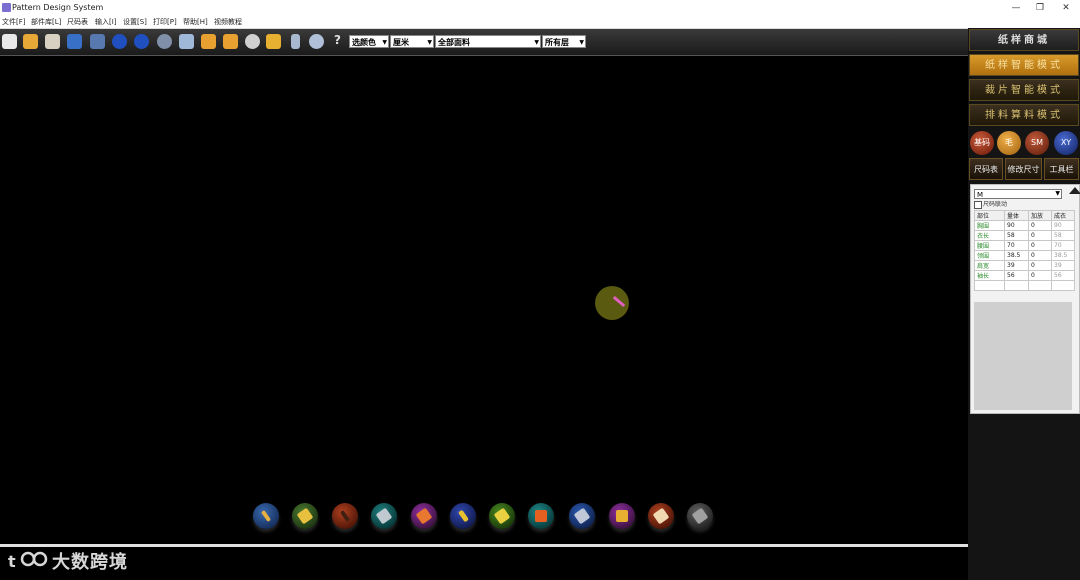  What do you see at coordinates (1016, 225) in the screenshot?
I see `body-cell: 90` at bounding box center [1016, 225].